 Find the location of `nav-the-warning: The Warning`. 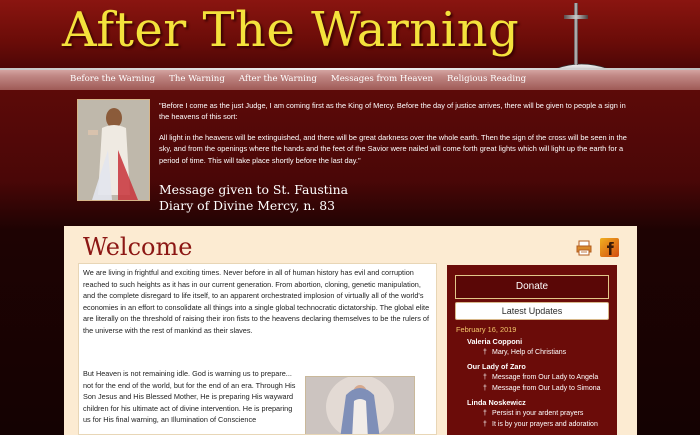

nav-the-warning: The Warning is located at coordinates (197, 79).